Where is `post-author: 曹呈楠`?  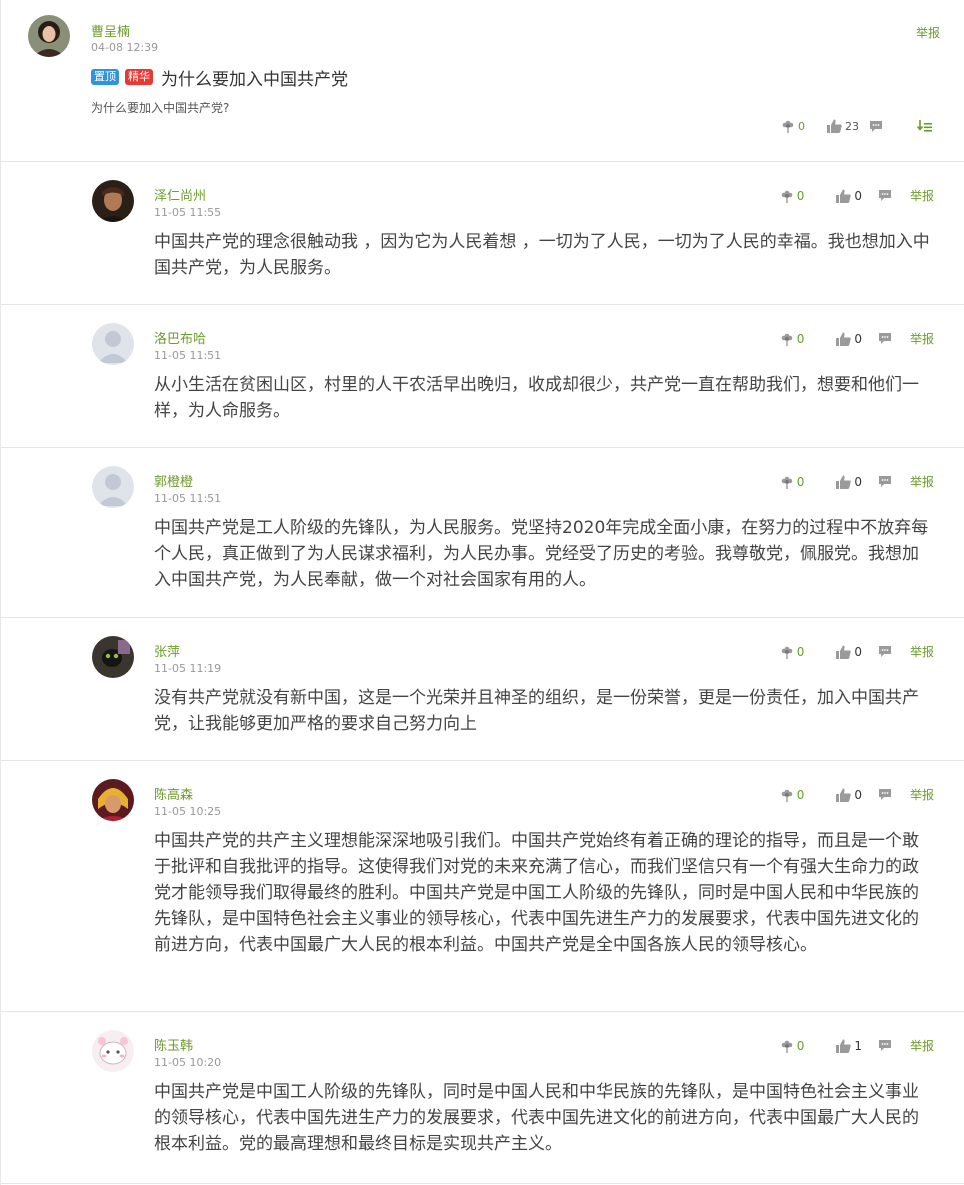
post-author: 曹呈楠 is located at coordinates (110, 30).